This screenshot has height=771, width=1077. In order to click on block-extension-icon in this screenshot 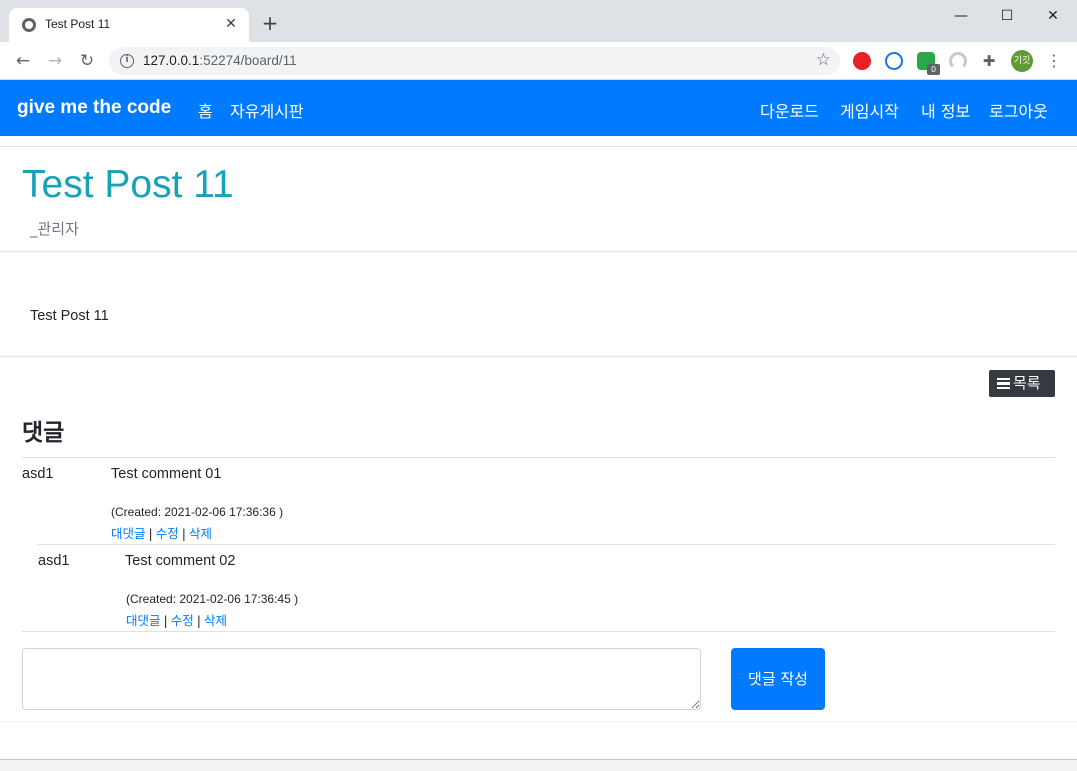, I will do `click(894, 61)`.